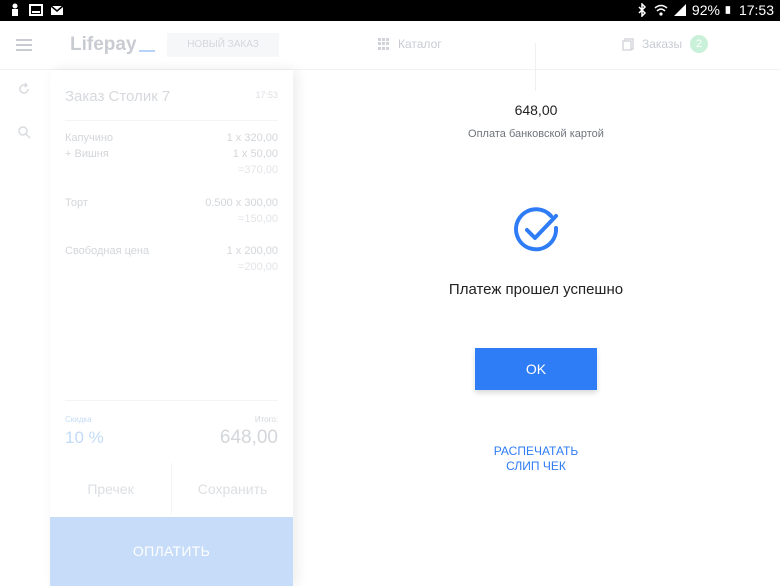 The image size is (780, 586). Describe the element at coordinates (661, 10) in the screenshot. I see `wifi-icon` at that location.